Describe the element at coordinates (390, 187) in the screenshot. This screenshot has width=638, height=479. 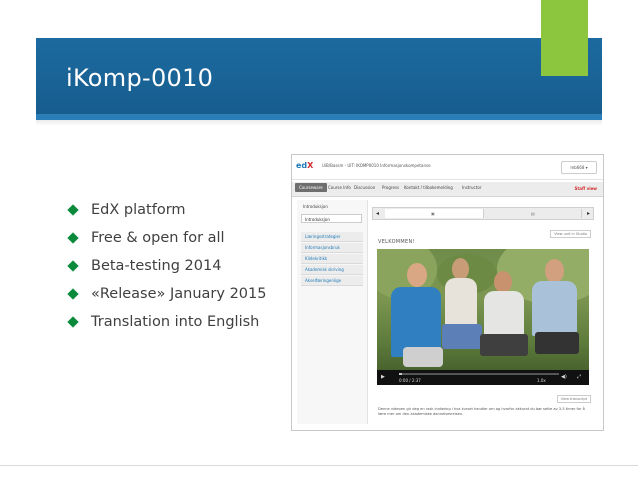
I see `tab-progress: Progress` at that location.